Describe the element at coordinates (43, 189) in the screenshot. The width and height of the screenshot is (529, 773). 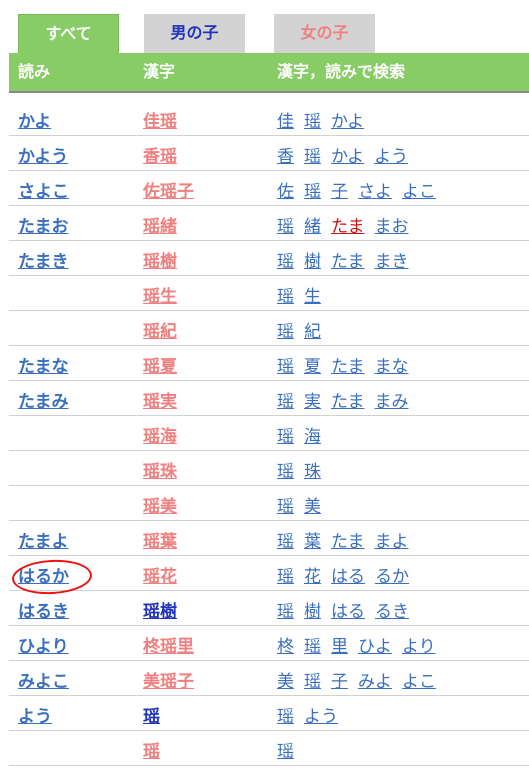
I see `yomi-link: さよこ` at that location.